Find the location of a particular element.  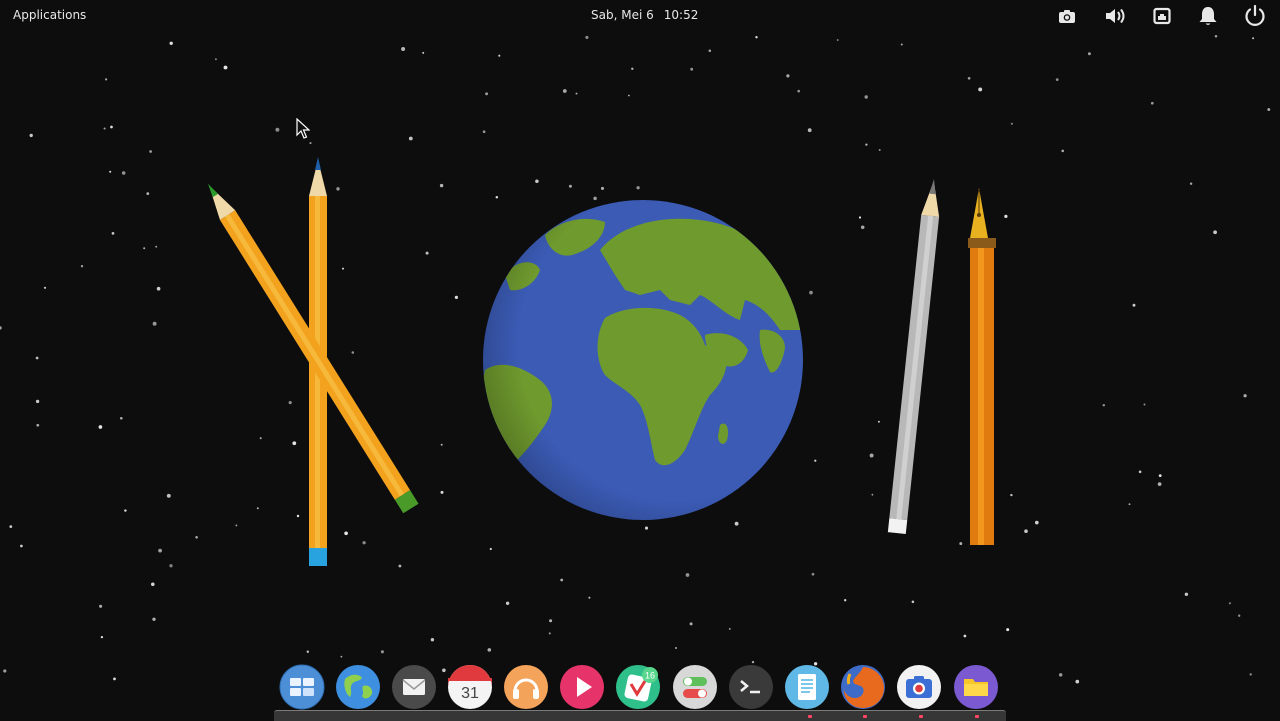

dock-item-music is located at coordinates (526, 687).